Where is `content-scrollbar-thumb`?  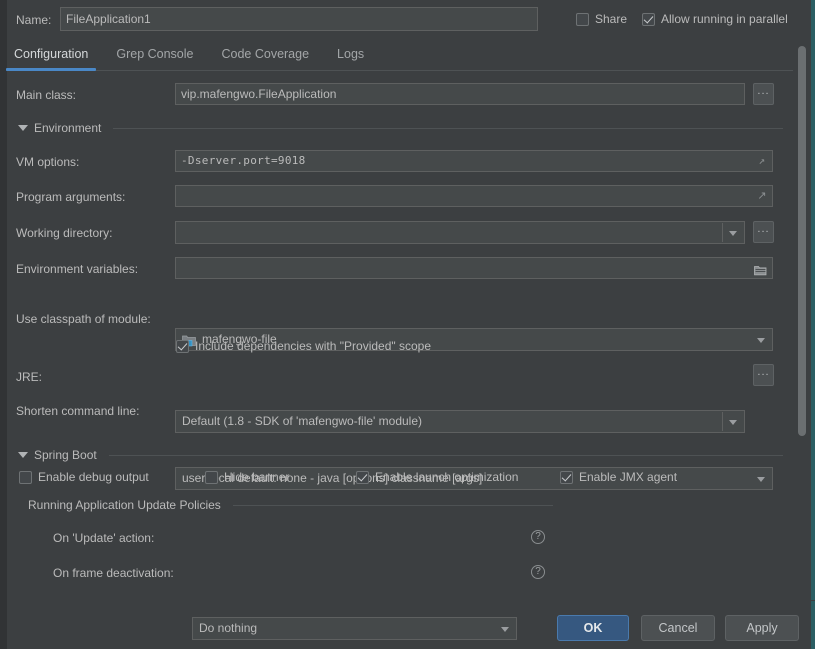
content-scrollbar-thumb is located at coordinates (802, 241).